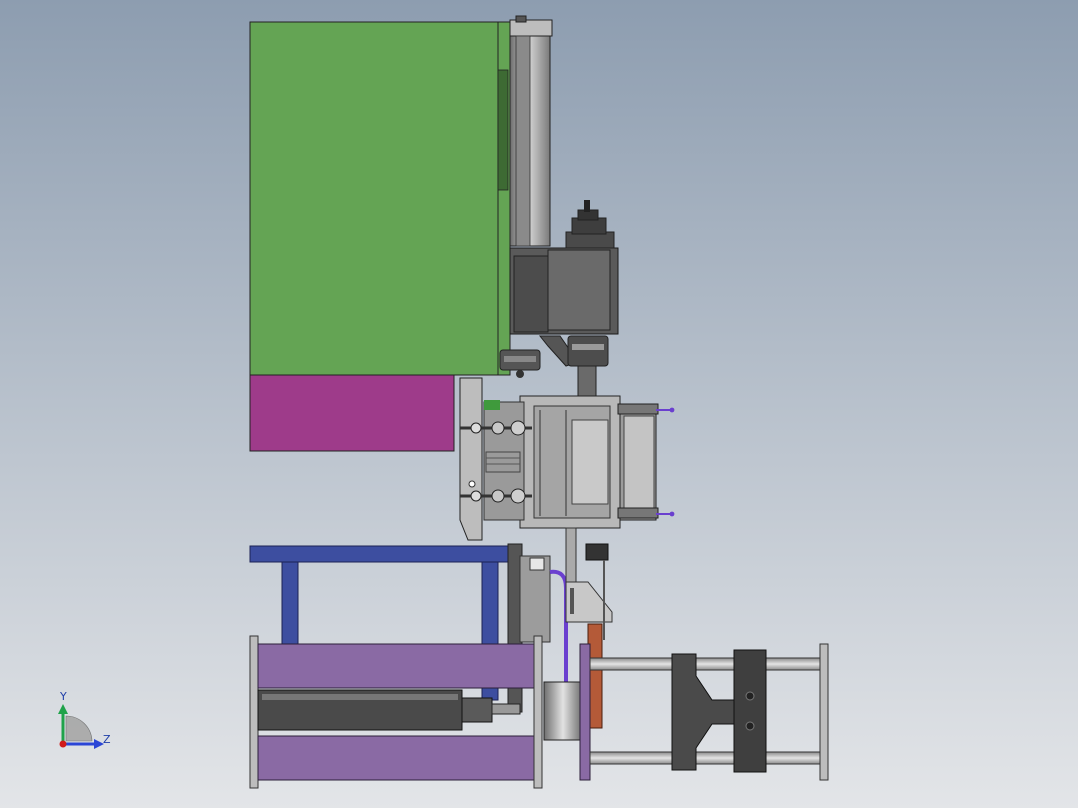 This screenshot has height=808, width=1078. I want to click on z-axis-label: Z, so click(107, 739).